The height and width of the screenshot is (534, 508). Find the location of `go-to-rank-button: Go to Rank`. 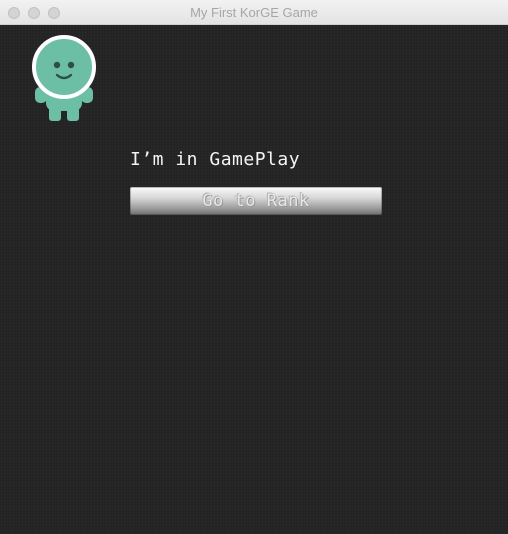

go-to-rank-button: Go to Rank is located at coordinates (256, 201).